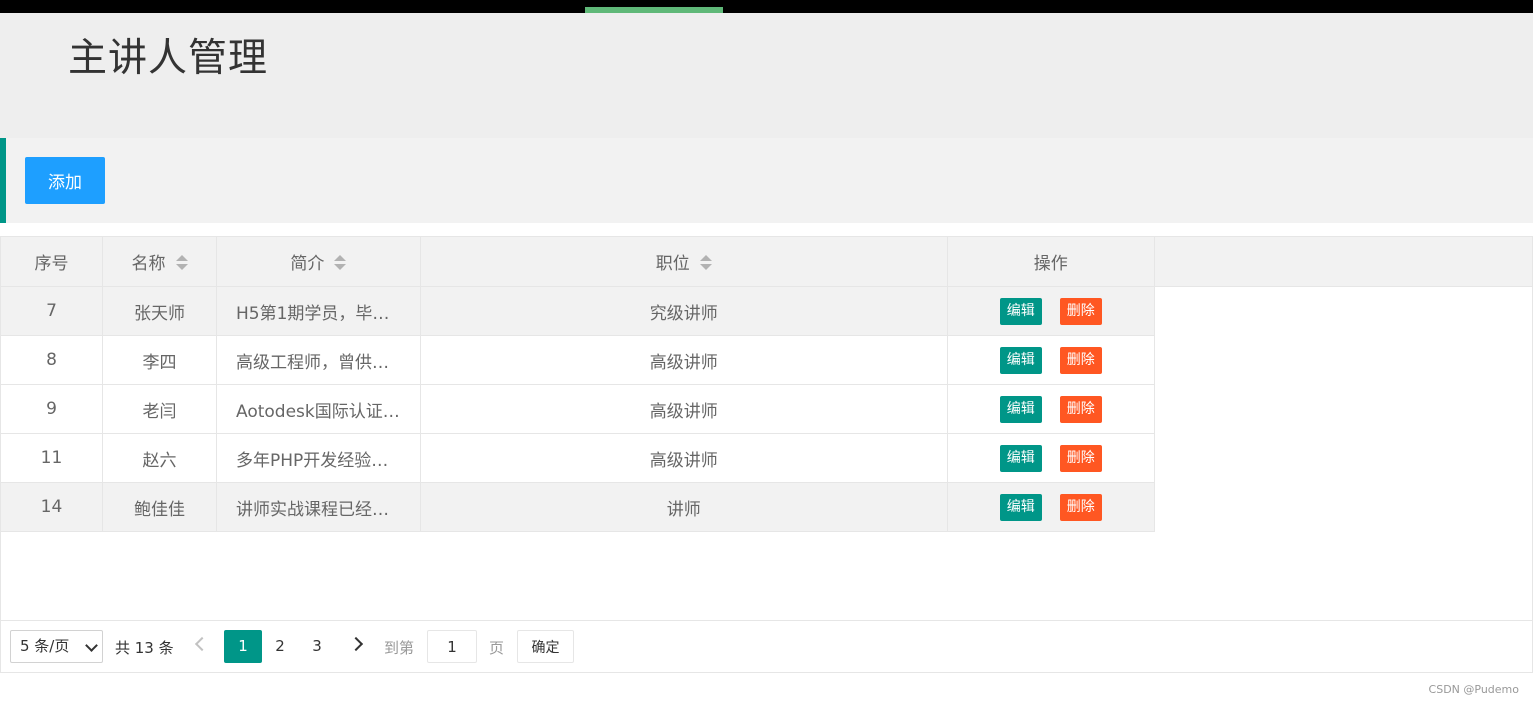  Describe the element at coordinates (91, 645) in the screenshot. I see `chevron-down-icon` at that location.